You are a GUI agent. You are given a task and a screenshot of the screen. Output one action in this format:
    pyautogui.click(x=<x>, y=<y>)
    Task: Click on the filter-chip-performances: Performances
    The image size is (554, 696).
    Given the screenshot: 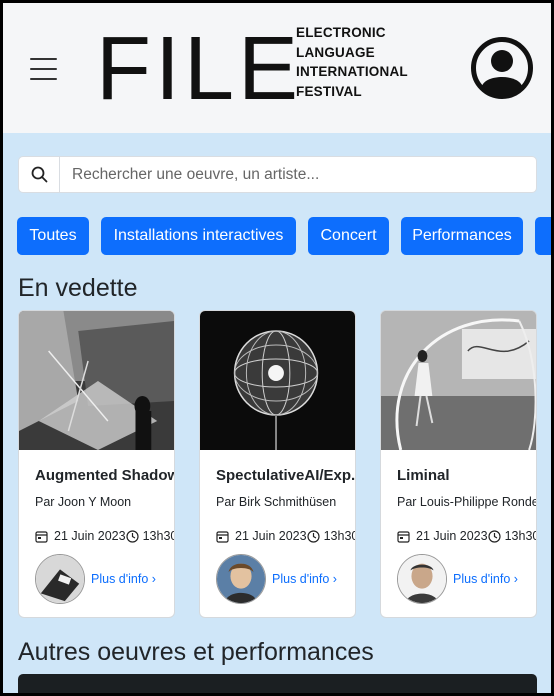 What is the action you would take?
    pyautogui.click(x=462, y=236)
    